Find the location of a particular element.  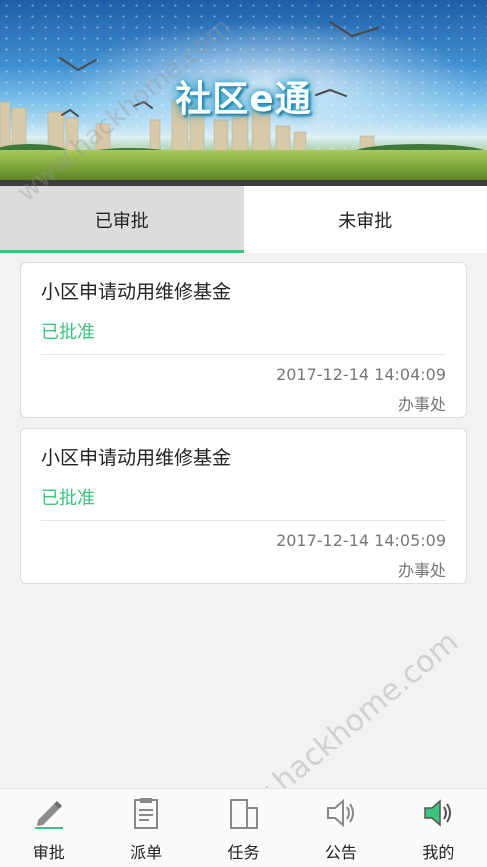

nav-item-dispatch: 派单 is located at coordinates (145, 828).